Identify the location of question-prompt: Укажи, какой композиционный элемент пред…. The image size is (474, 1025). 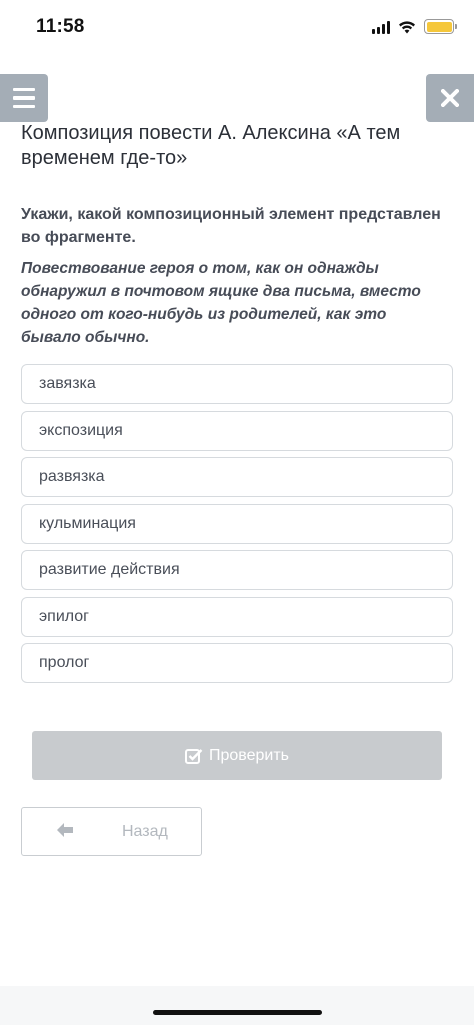
(231, 226).